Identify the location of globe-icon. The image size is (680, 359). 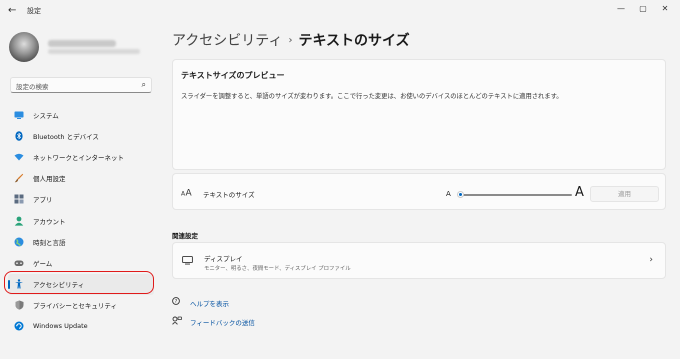
(19, 242).